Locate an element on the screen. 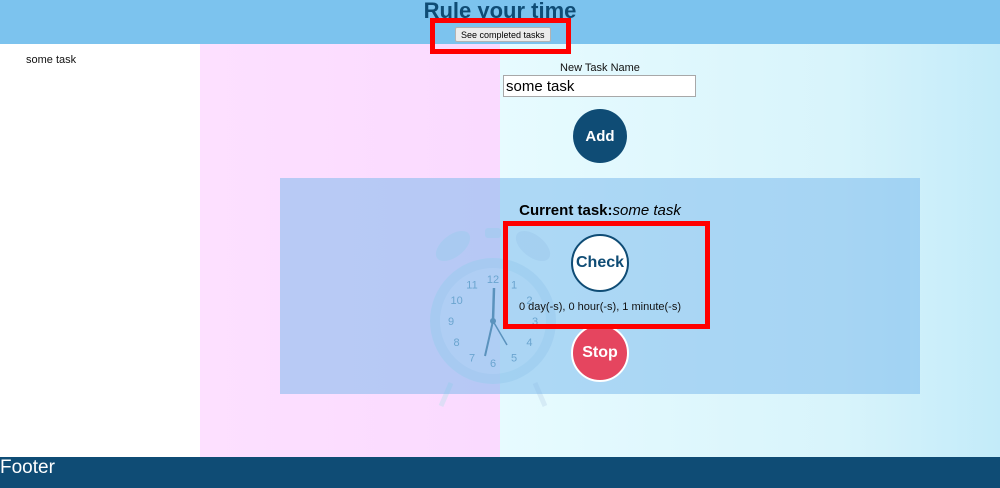 The image size is (1000, 488). new-task-label: New Task Name is located at coordinates (600, 68).